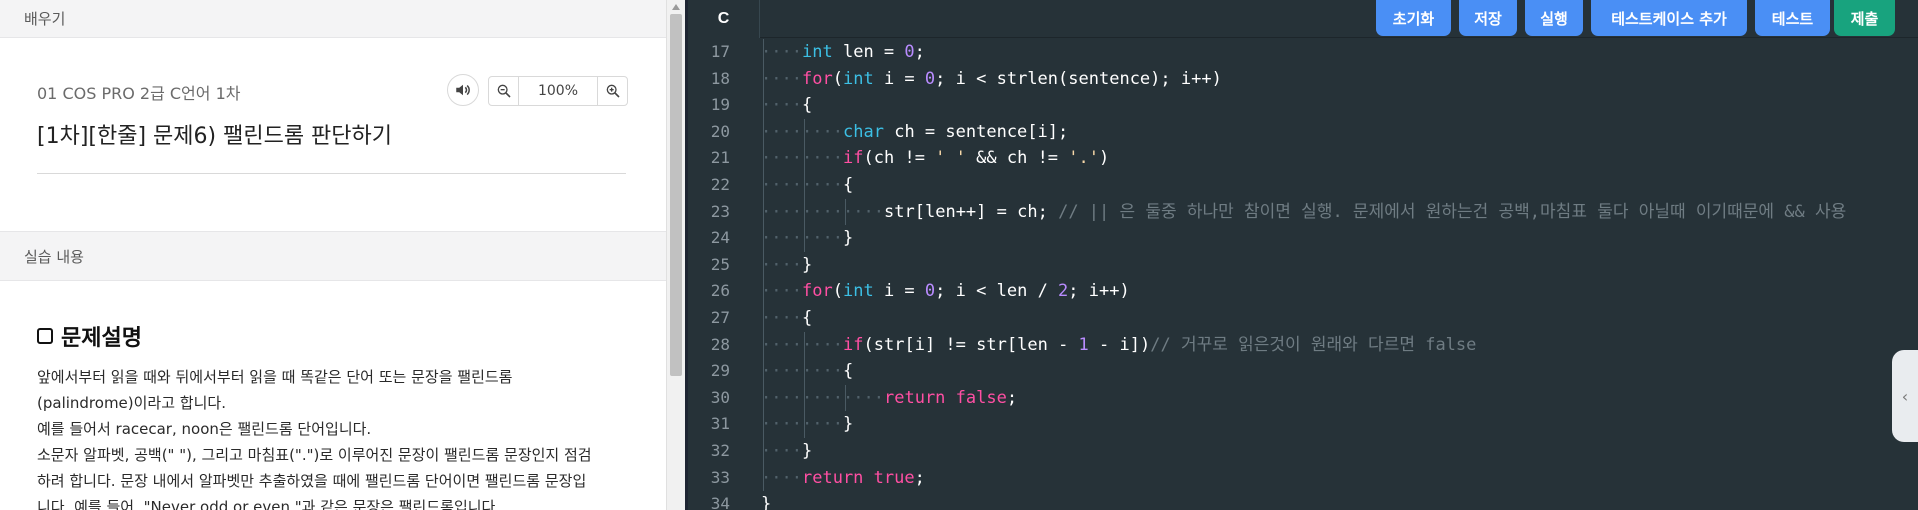  I want to click on line-number: 33, so click(720, 477).